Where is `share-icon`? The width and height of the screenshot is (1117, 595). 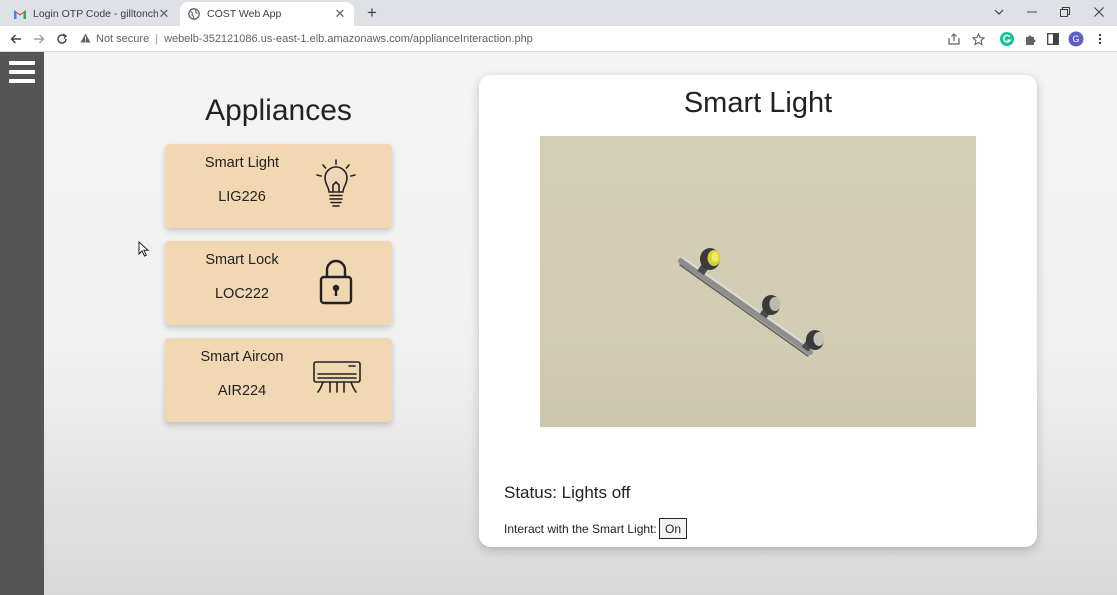 share-icon is located at coordinates (954, 39).